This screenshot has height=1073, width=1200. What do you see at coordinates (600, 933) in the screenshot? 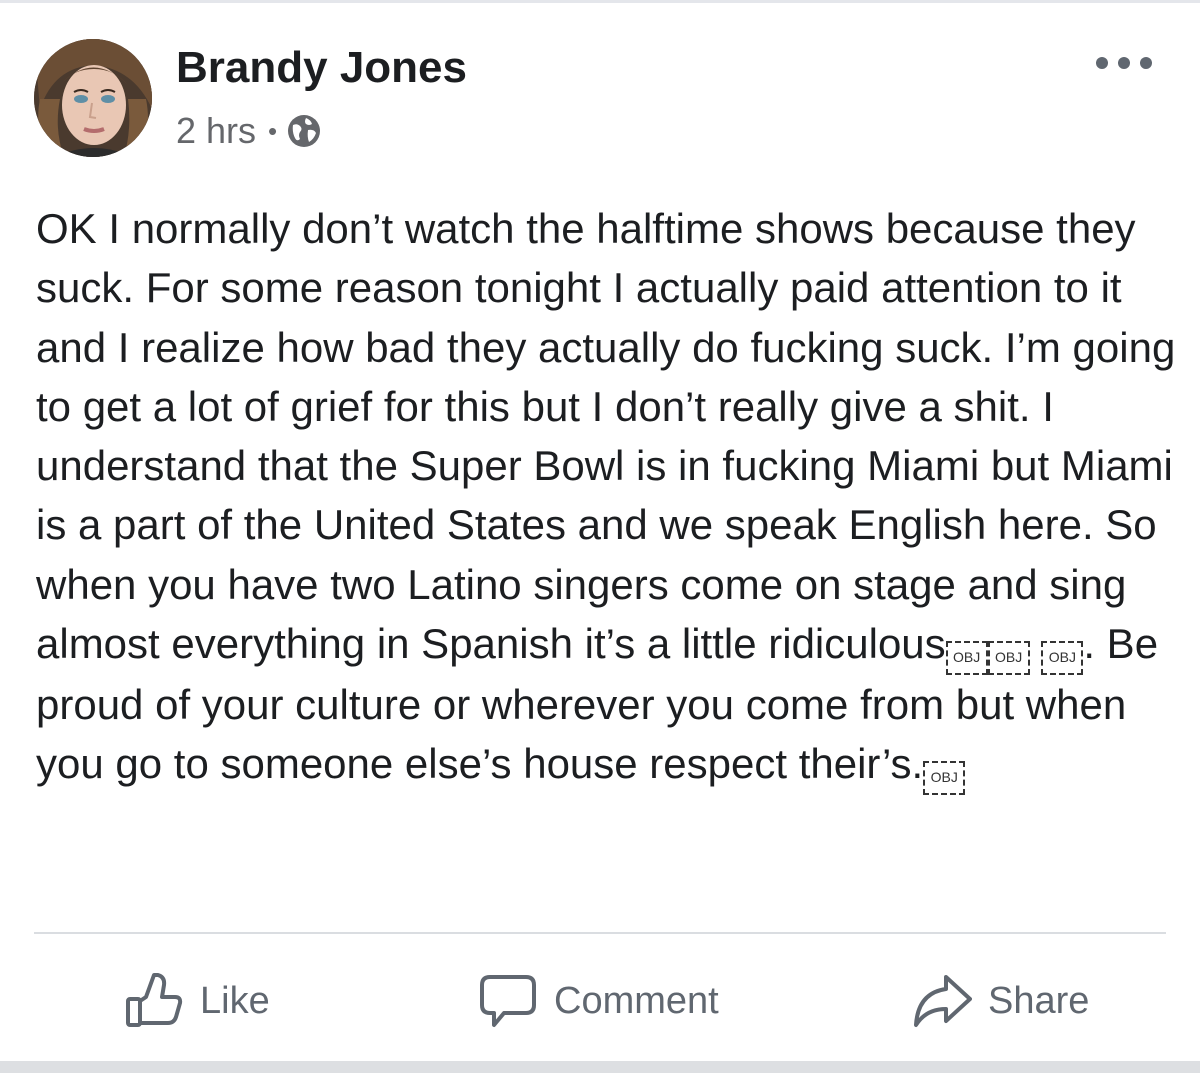
I see `divider` at bounding box center [600, 933].